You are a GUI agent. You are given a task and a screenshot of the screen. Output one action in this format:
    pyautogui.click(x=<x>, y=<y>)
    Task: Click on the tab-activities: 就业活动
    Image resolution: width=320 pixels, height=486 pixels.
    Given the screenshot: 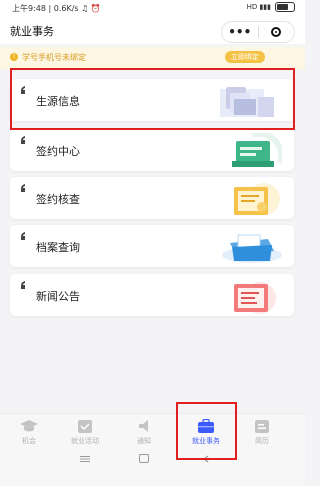 What is the action you would take?
    pyautogui.click(x=85, y=432)
    